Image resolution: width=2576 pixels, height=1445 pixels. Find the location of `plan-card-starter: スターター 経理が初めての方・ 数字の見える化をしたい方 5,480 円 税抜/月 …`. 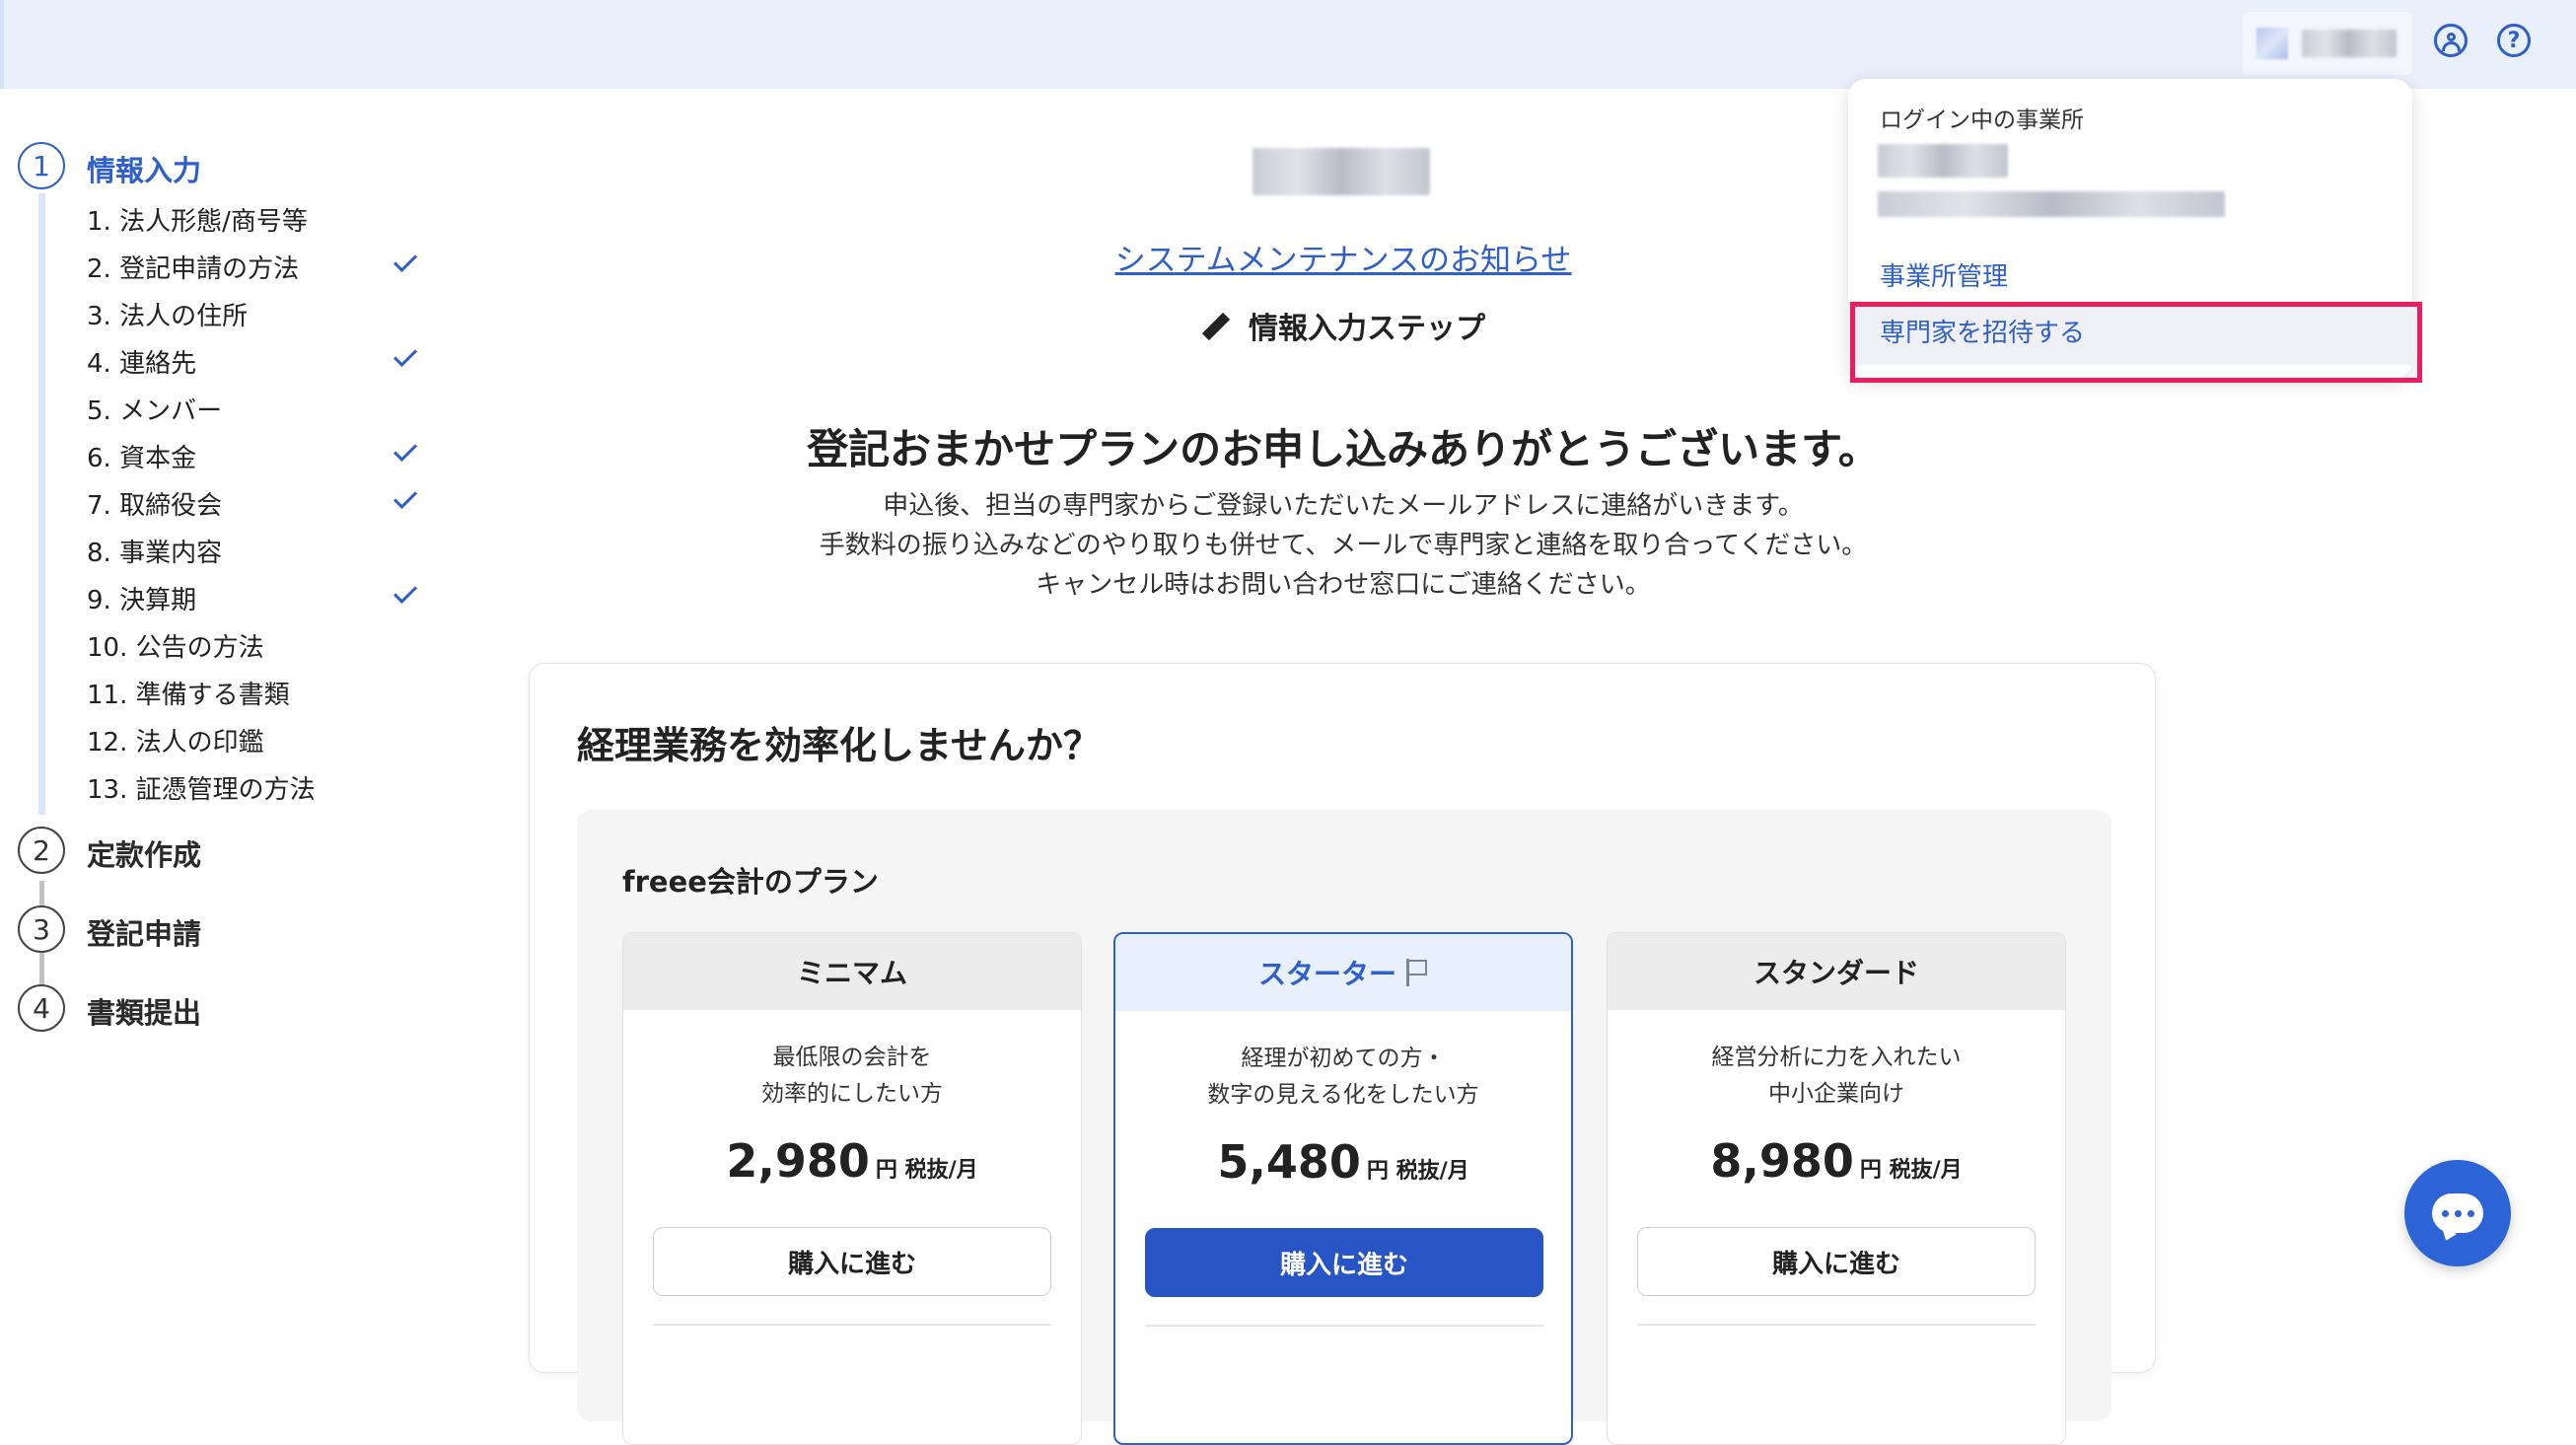

plan-card-starter: スターター 経理が初めての方・ 数字の見える化をしたい方 5,480 円 税抜/月 … is located at coordinates (1343, 1188).